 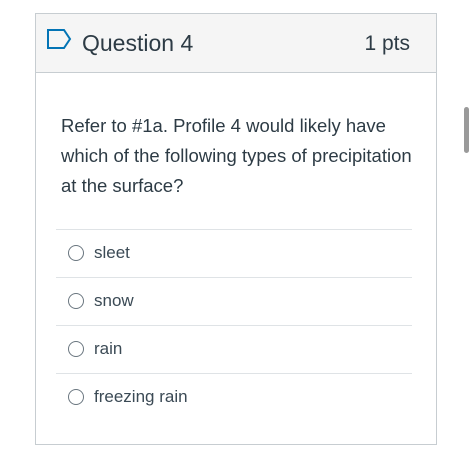 I want to click on answer-option-sleet: sleet, so click(x=234, y=253).